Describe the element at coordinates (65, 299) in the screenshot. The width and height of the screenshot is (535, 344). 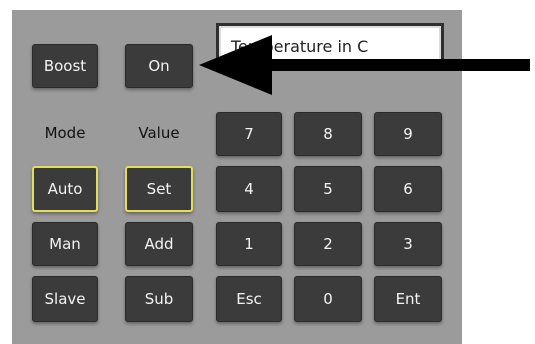
I see `slave-button: Slave` at that location.